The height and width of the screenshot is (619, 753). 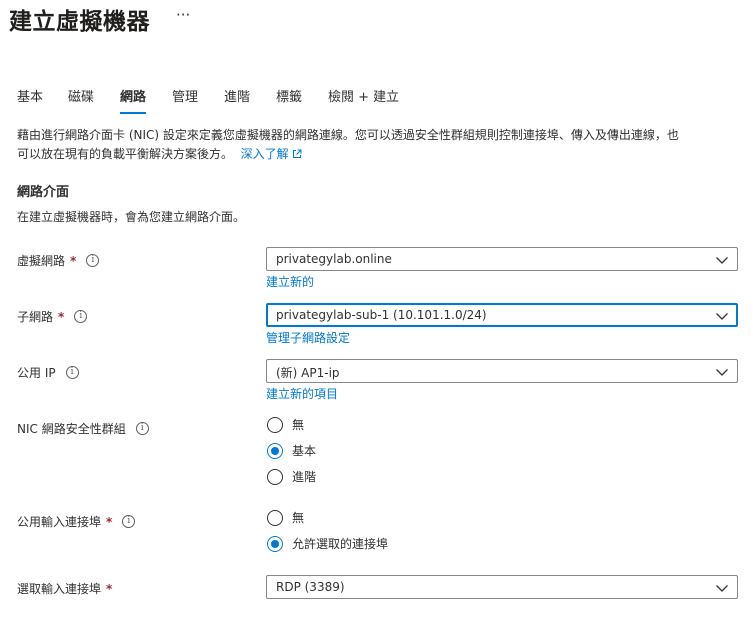 I want to click on vnet-value: privategylab.online, so click(x=334, y=259).